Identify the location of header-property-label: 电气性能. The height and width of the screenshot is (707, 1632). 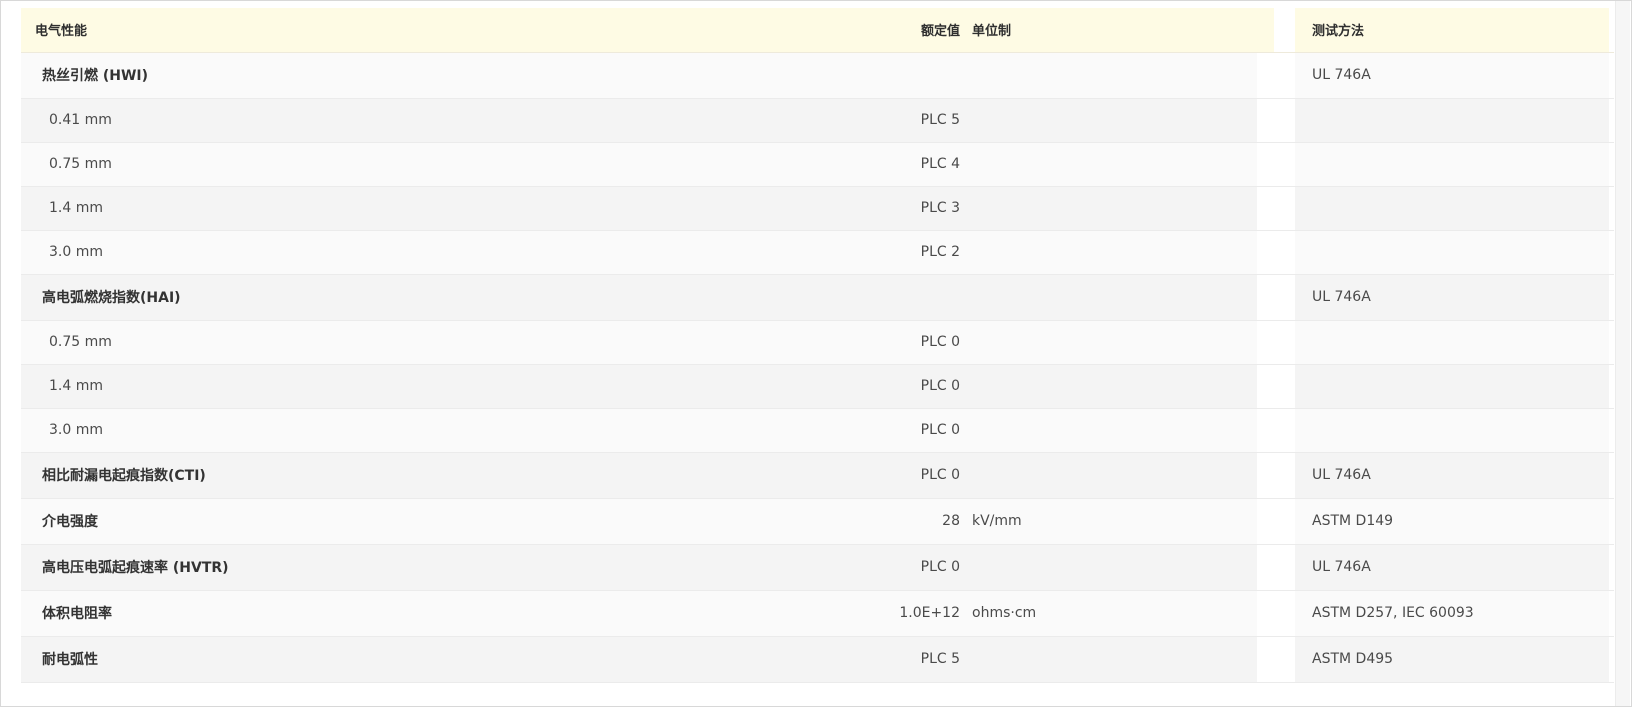
(61, 32).